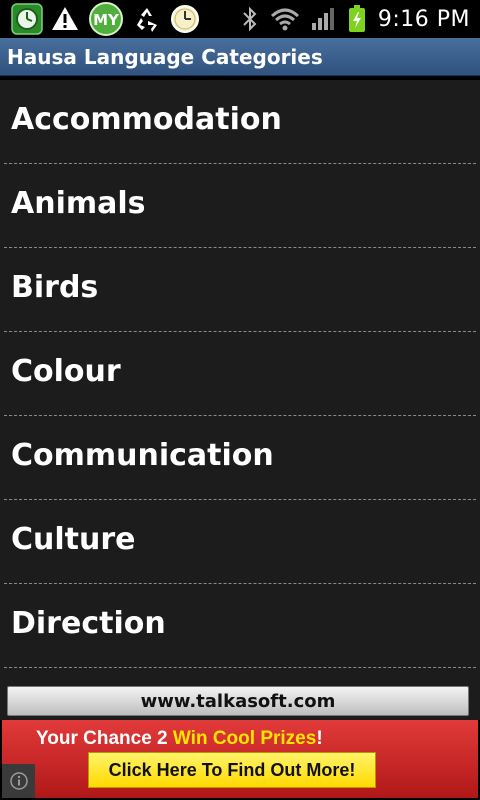 Image resolution: width=480 pixels, height=800 pixels. Describe the element at coordinates (323, 19) in the screenshot. I see `signal-icon` at that location.